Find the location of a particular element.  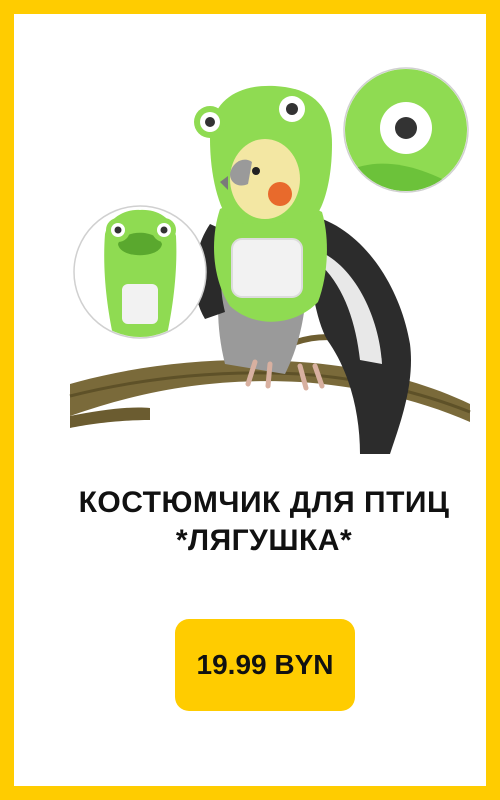

product-title: КОСТЮМЧИК ДЛЯ ПТИЦ *ЛЯГУШКА* is located at coordinates (257, 522).